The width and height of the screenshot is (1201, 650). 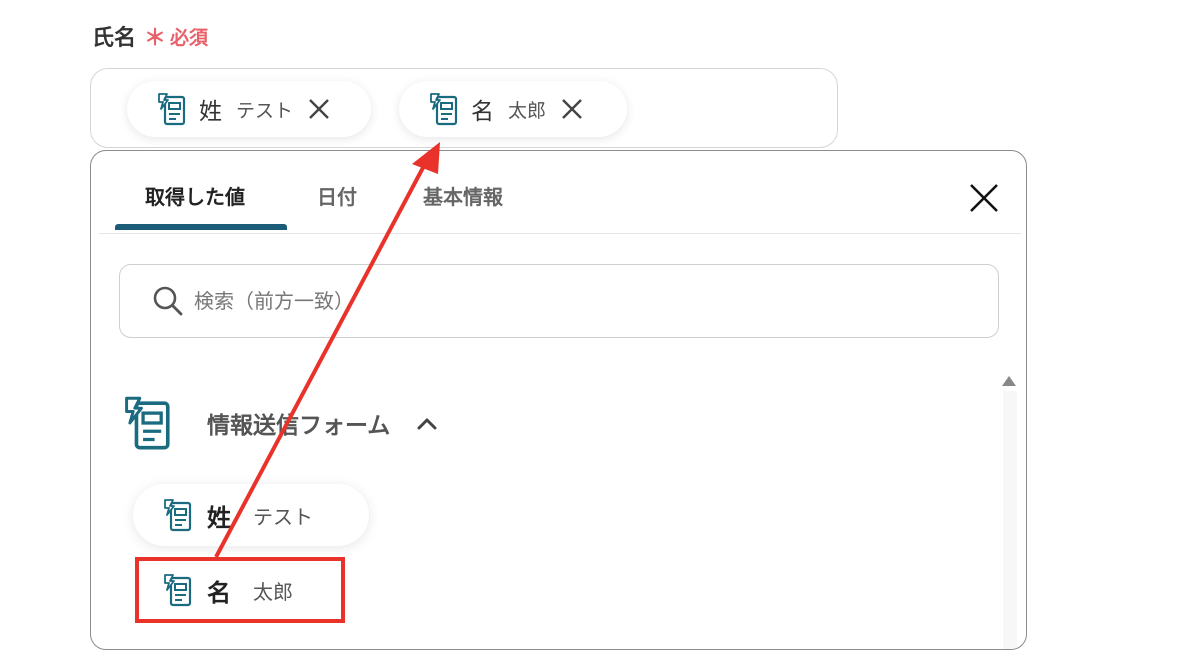 I want to click on divider, so click(x=560, y=233).